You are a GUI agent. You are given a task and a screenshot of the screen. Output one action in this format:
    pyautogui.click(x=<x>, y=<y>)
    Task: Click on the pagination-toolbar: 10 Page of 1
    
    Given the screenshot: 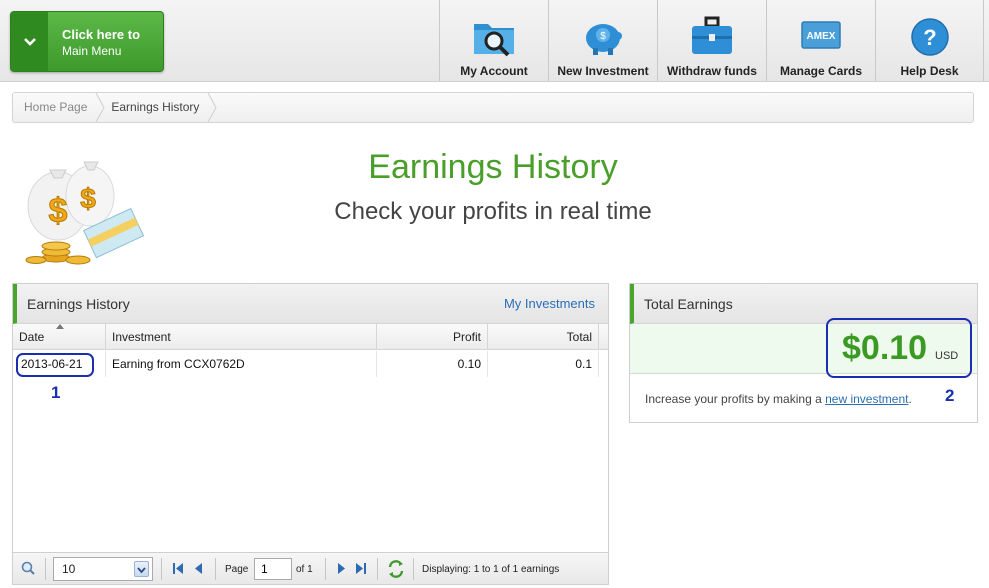 What is the action you would take?
    pyautogui.click(x=310, y=568)
    